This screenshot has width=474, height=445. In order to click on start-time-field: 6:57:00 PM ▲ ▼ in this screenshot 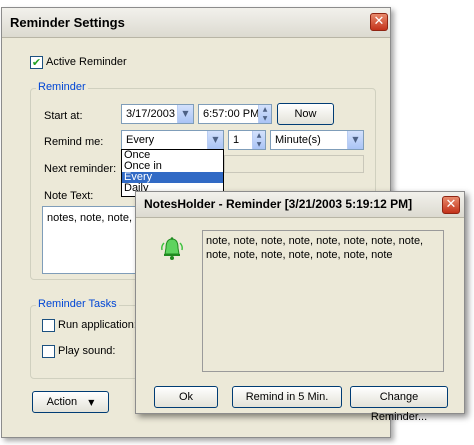, I will do `click(235, 114)`.